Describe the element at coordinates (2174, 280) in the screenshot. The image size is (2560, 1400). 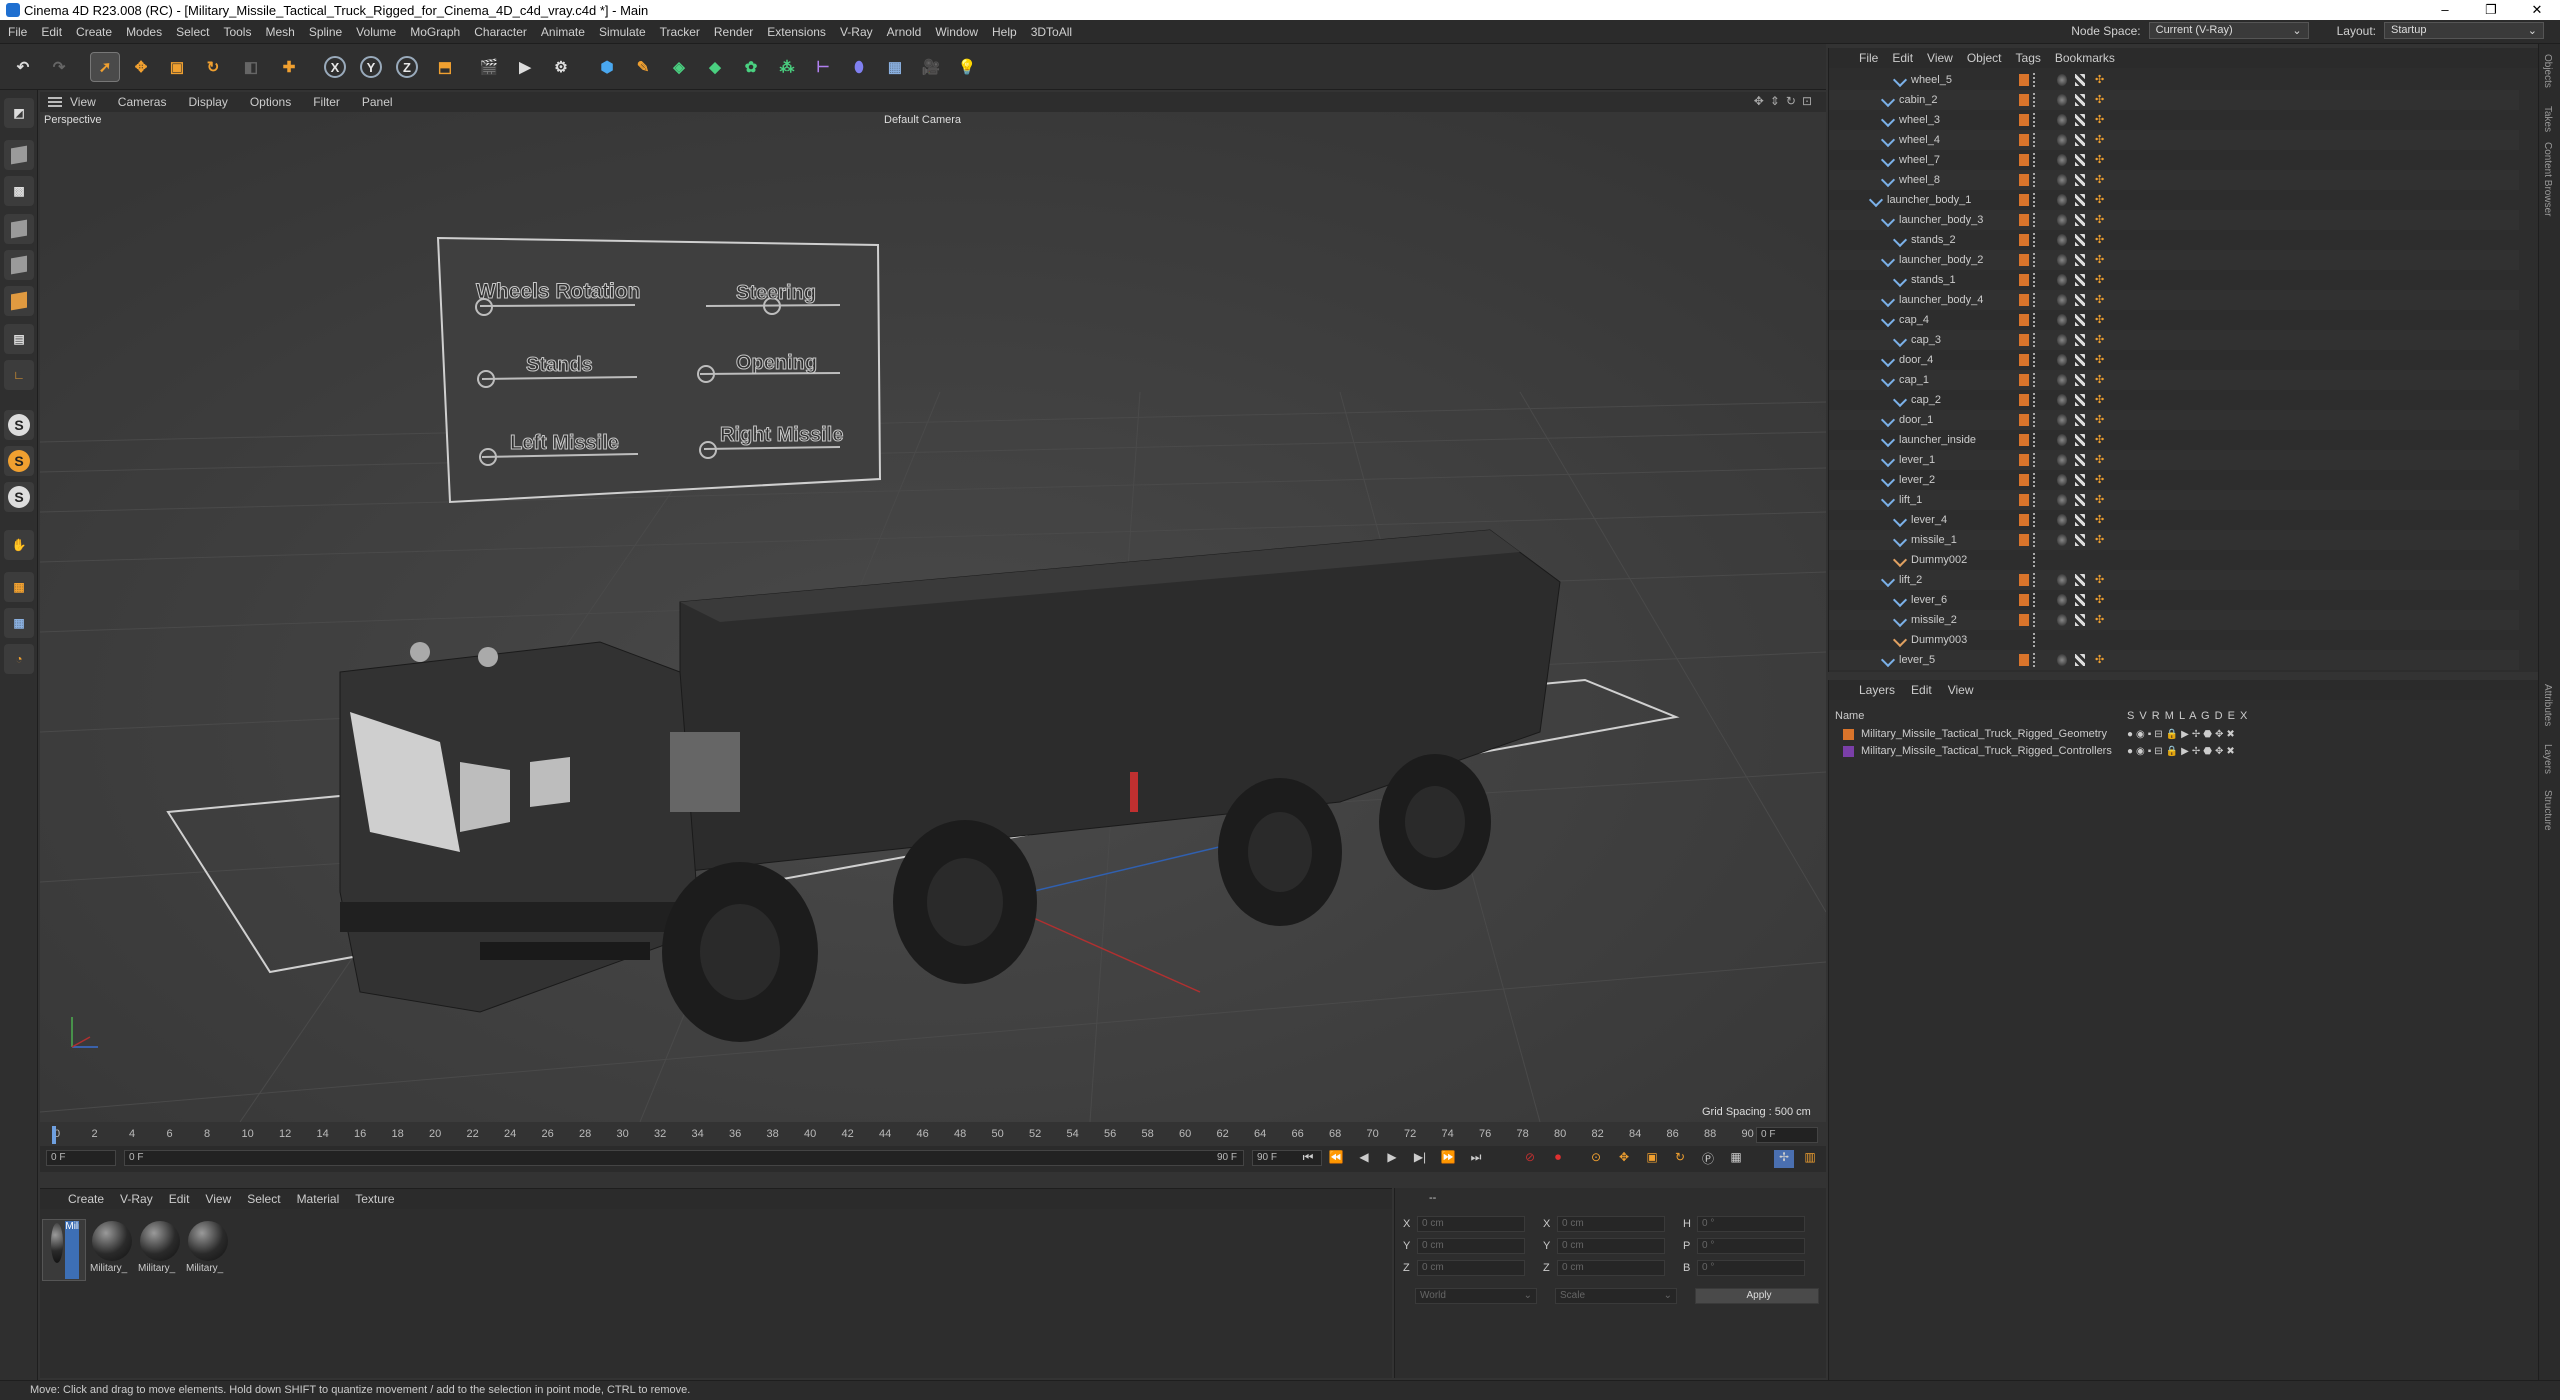
I see `object-row: stands_1 ✣` at that location.